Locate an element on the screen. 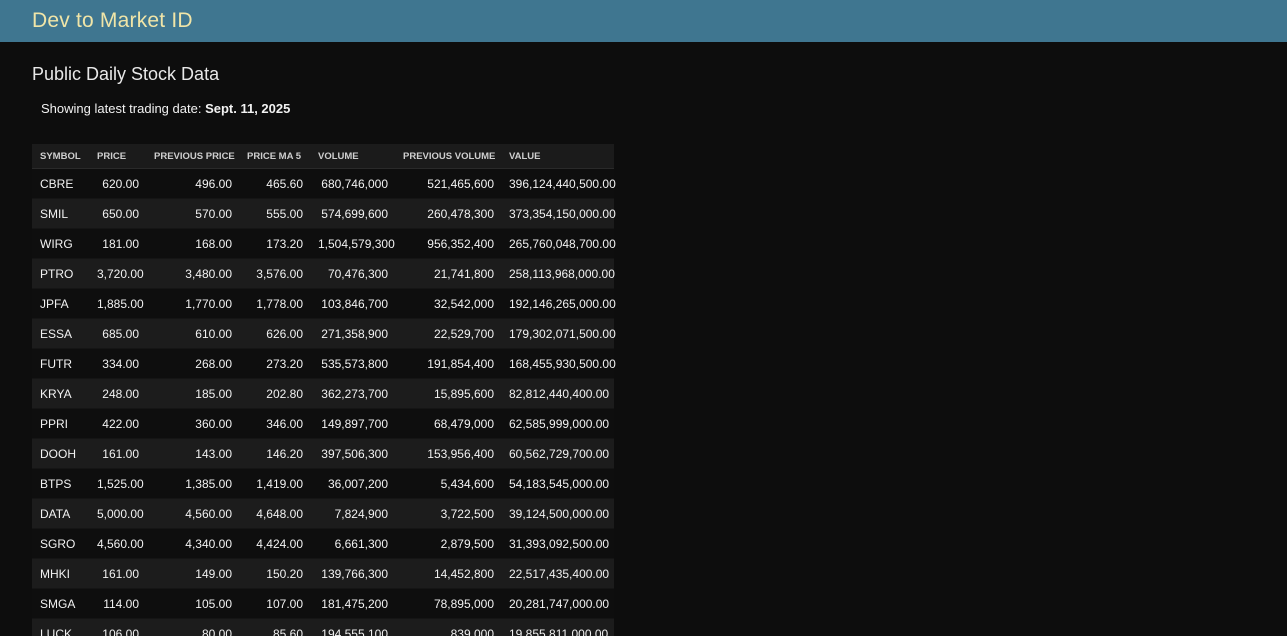 The height and width of the screenshot is (636, 1287). cell-price-ma5: 4,424.00 is located at coordinates (274, 543).